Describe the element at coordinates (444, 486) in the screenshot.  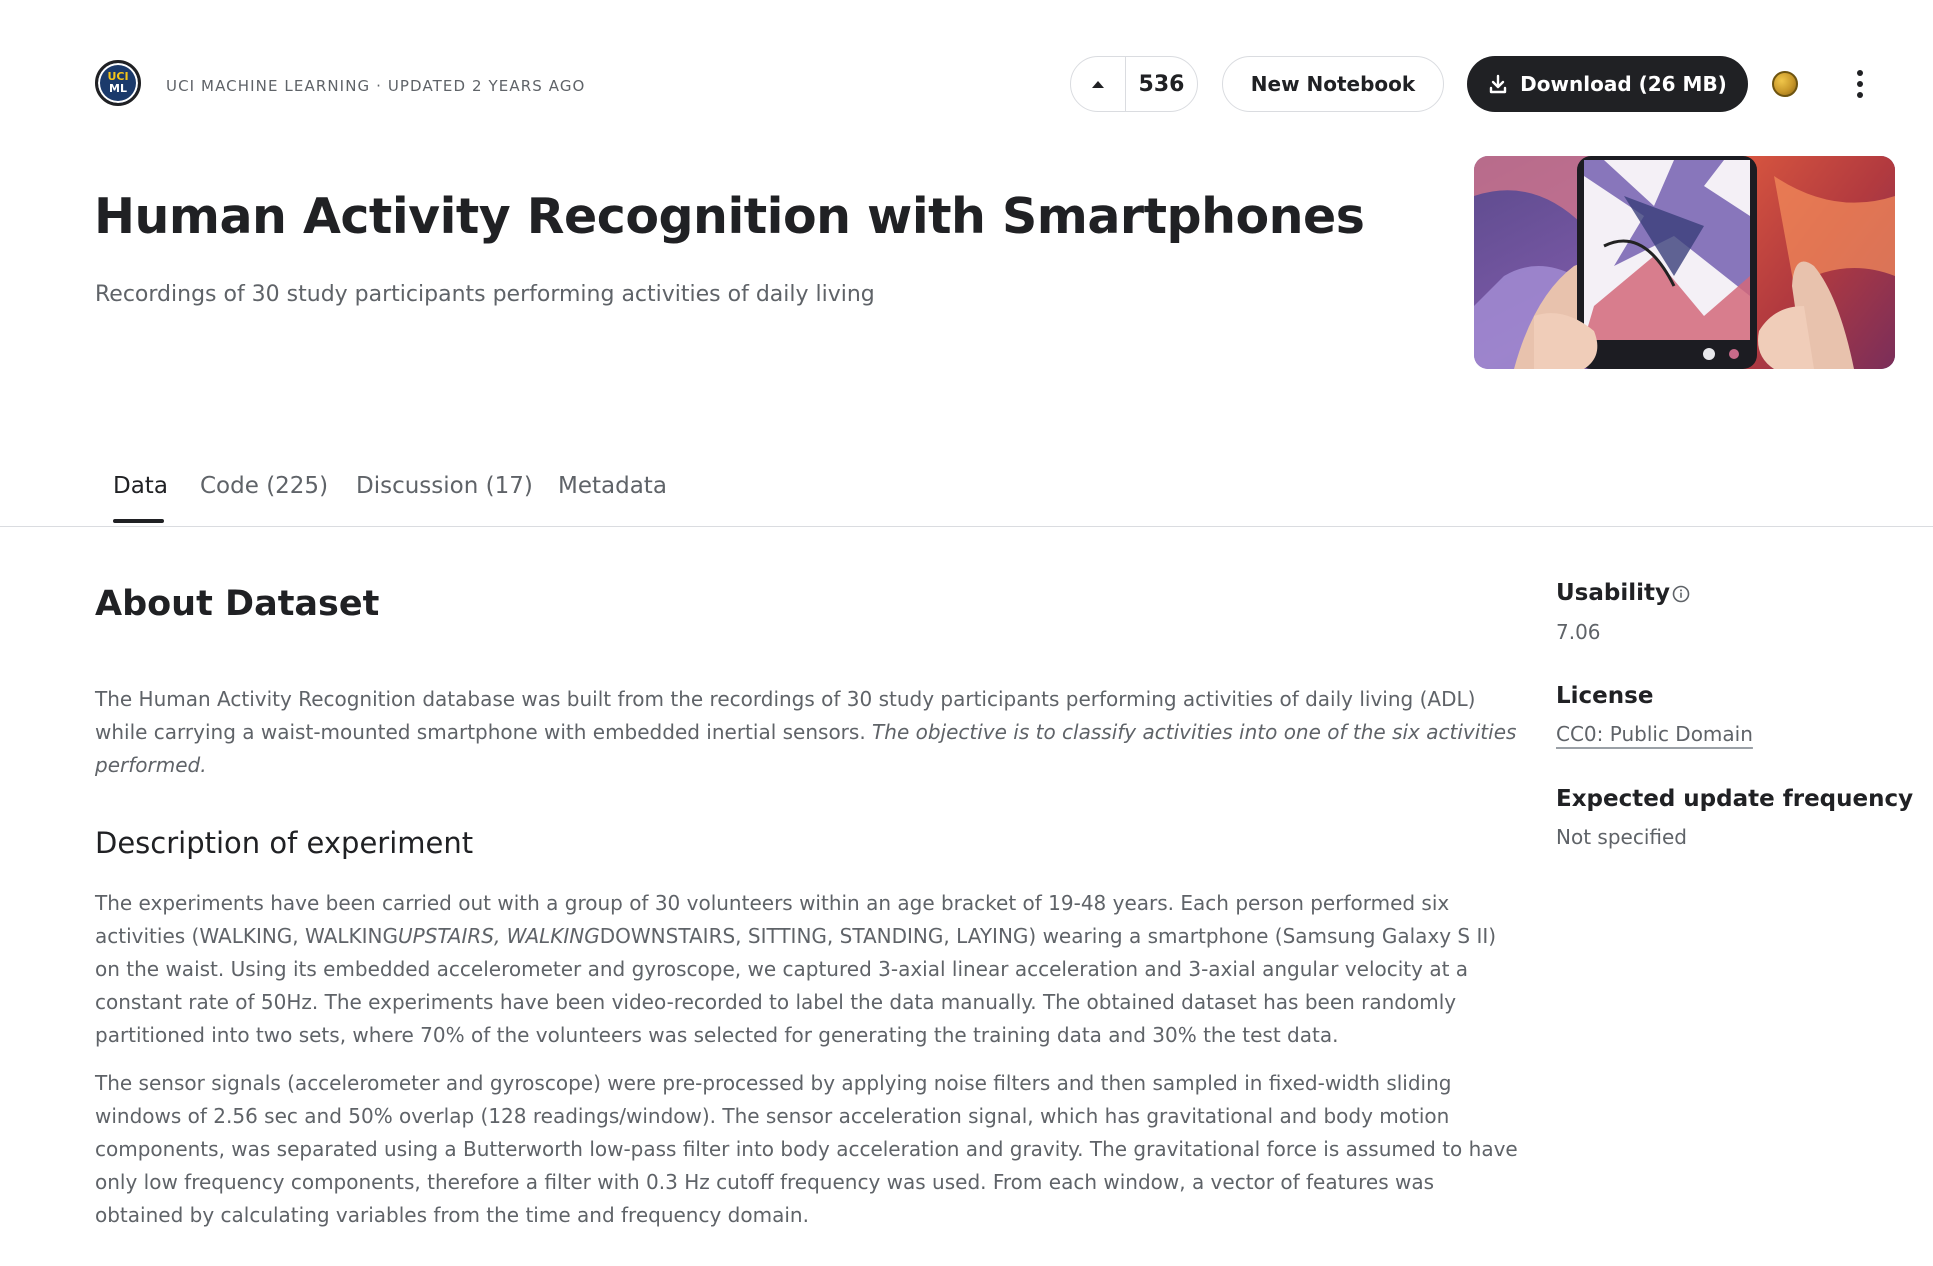
I see `tab-discussion: Discussion (17)` at that location.